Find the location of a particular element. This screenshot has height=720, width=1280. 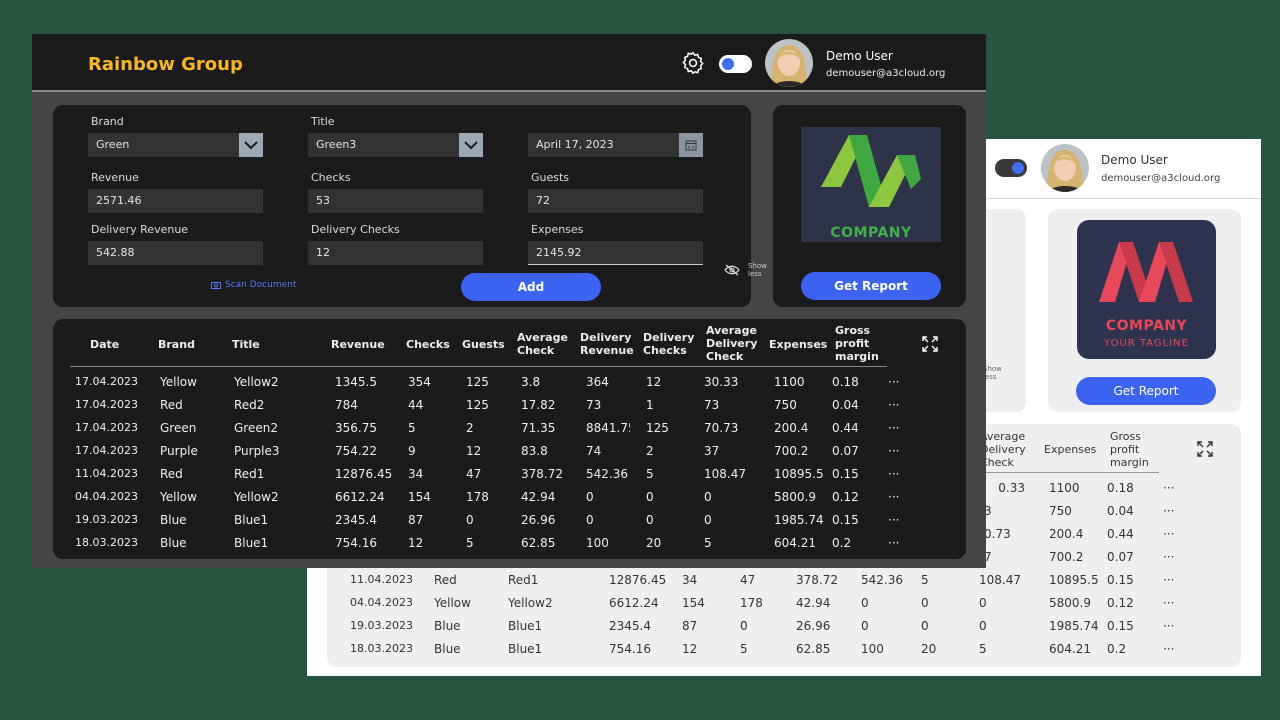

header-divider is located at coordinates (1124, 198).